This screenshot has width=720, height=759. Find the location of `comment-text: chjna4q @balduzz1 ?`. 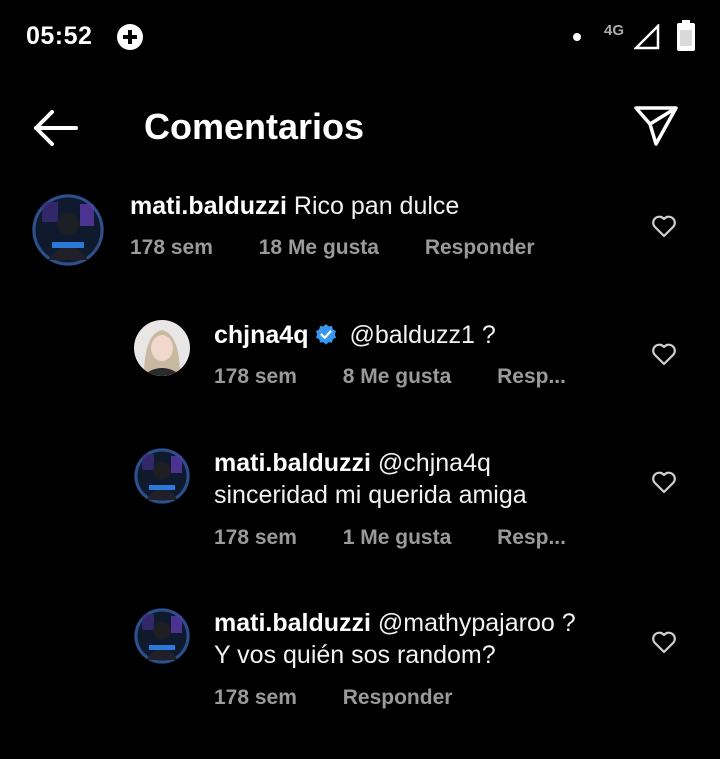

comment-text: chjna4q @balduzz1 ? is located at coordinates (355, 335).